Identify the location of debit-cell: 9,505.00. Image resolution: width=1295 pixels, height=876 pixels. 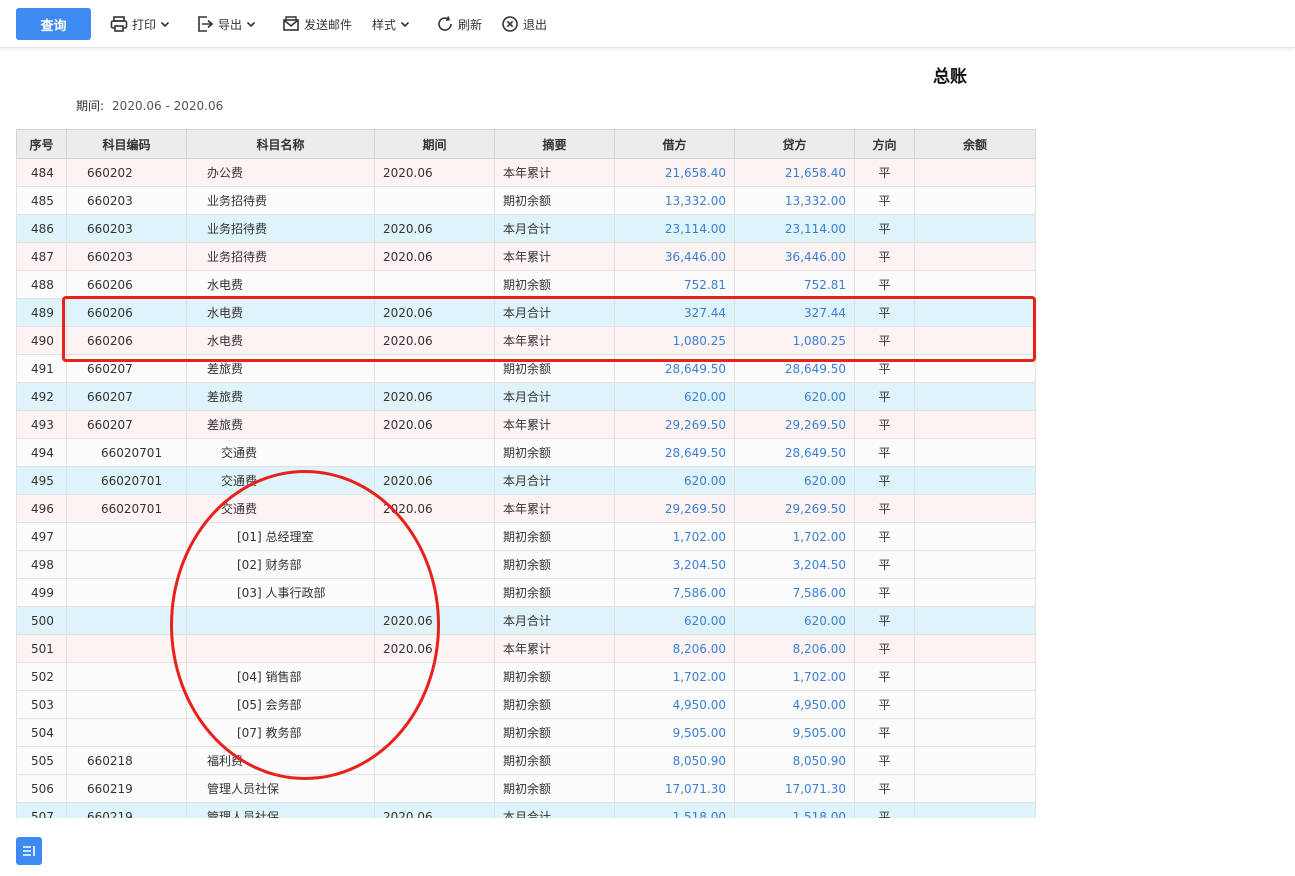
(674, 732).